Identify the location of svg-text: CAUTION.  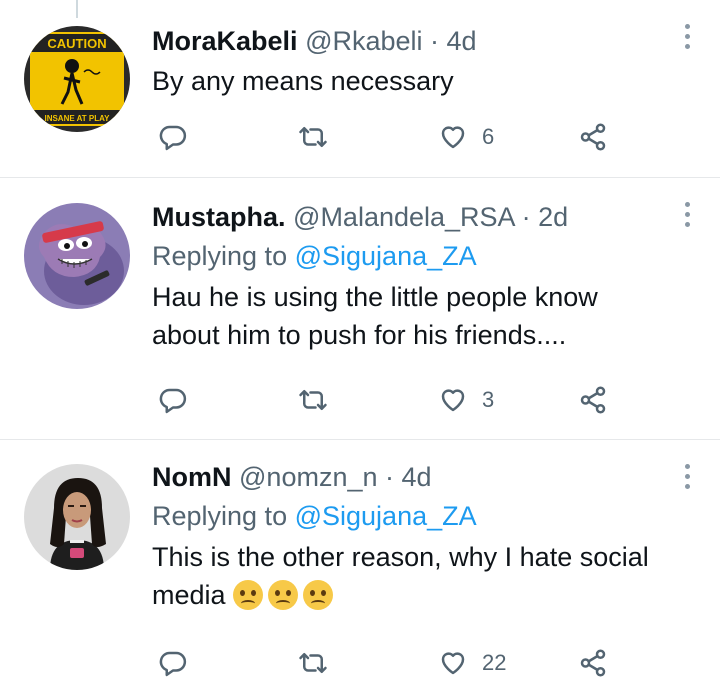
(76, 43).